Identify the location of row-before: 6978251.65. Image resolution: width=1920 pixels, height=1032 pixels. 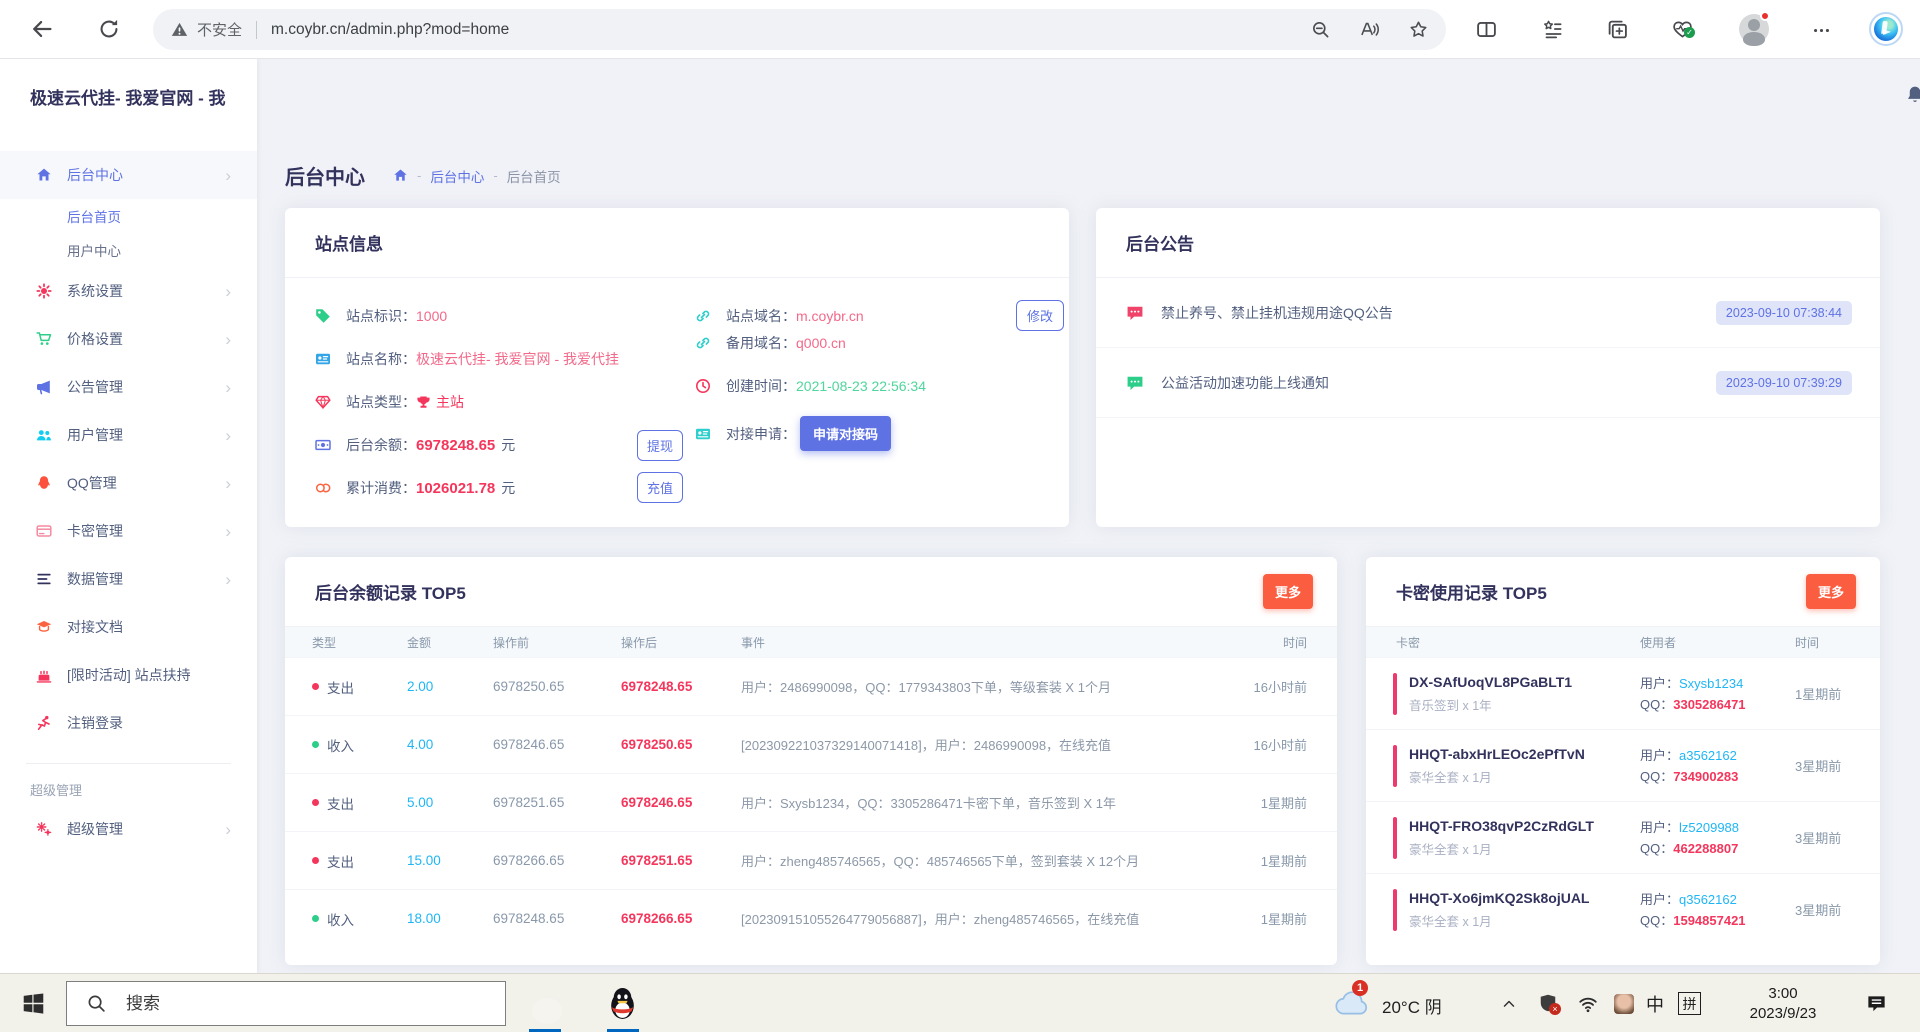
(529, 802).